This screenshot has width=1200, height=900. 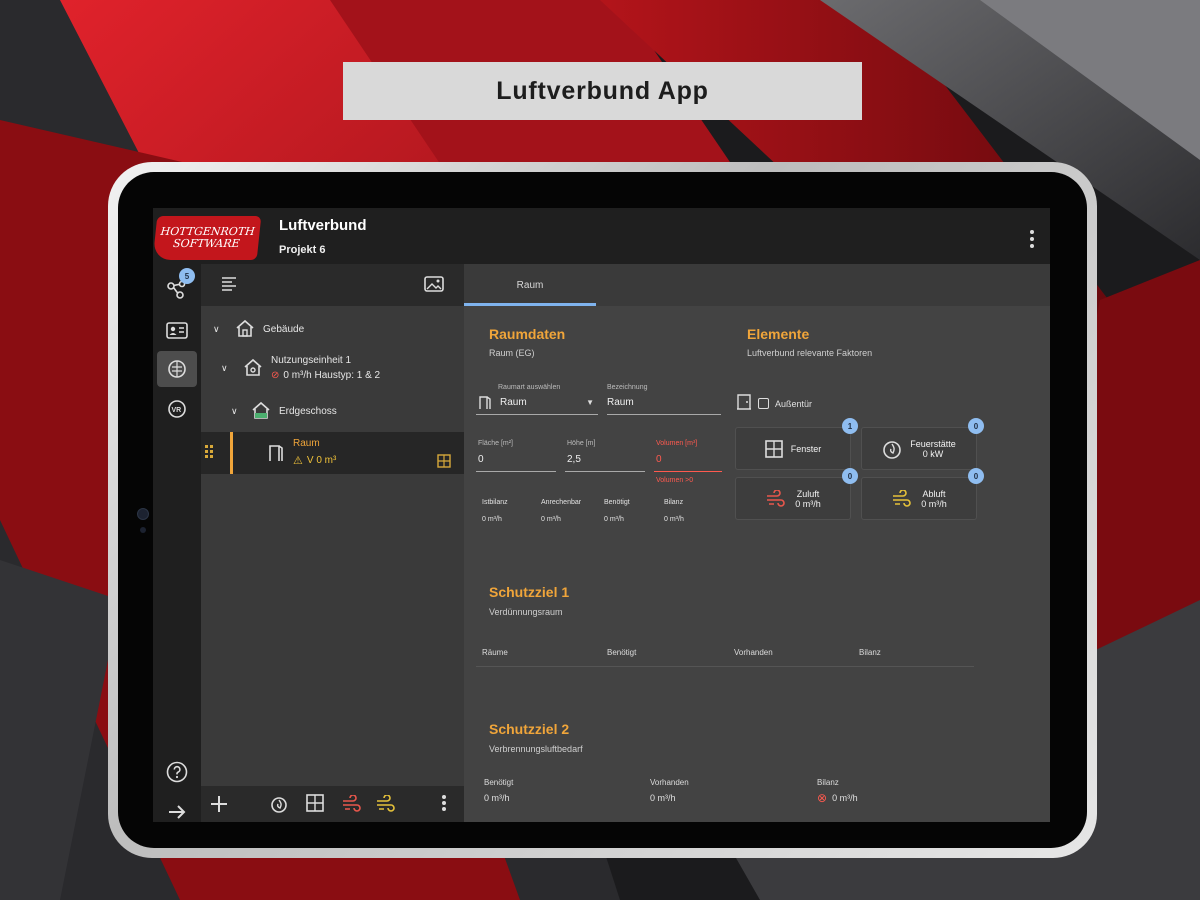 What do you see at coordinates (245, 329) in the screenshot?
I see `house-icon` at bounding box center [245, 329].